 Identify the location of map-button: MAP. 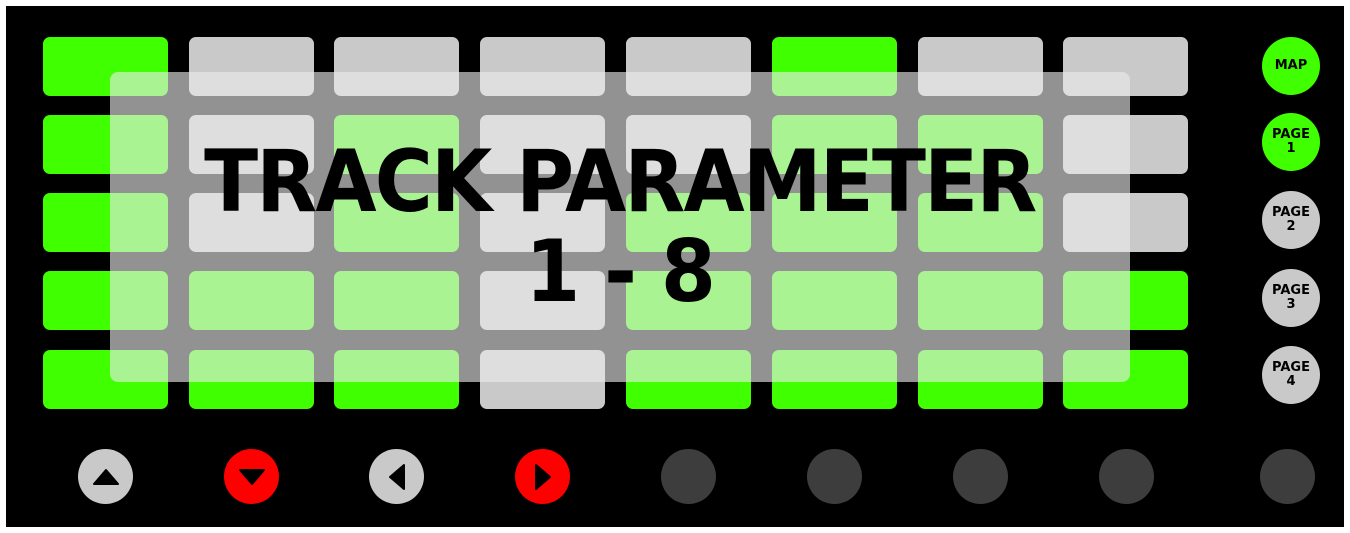
(1291, 66).